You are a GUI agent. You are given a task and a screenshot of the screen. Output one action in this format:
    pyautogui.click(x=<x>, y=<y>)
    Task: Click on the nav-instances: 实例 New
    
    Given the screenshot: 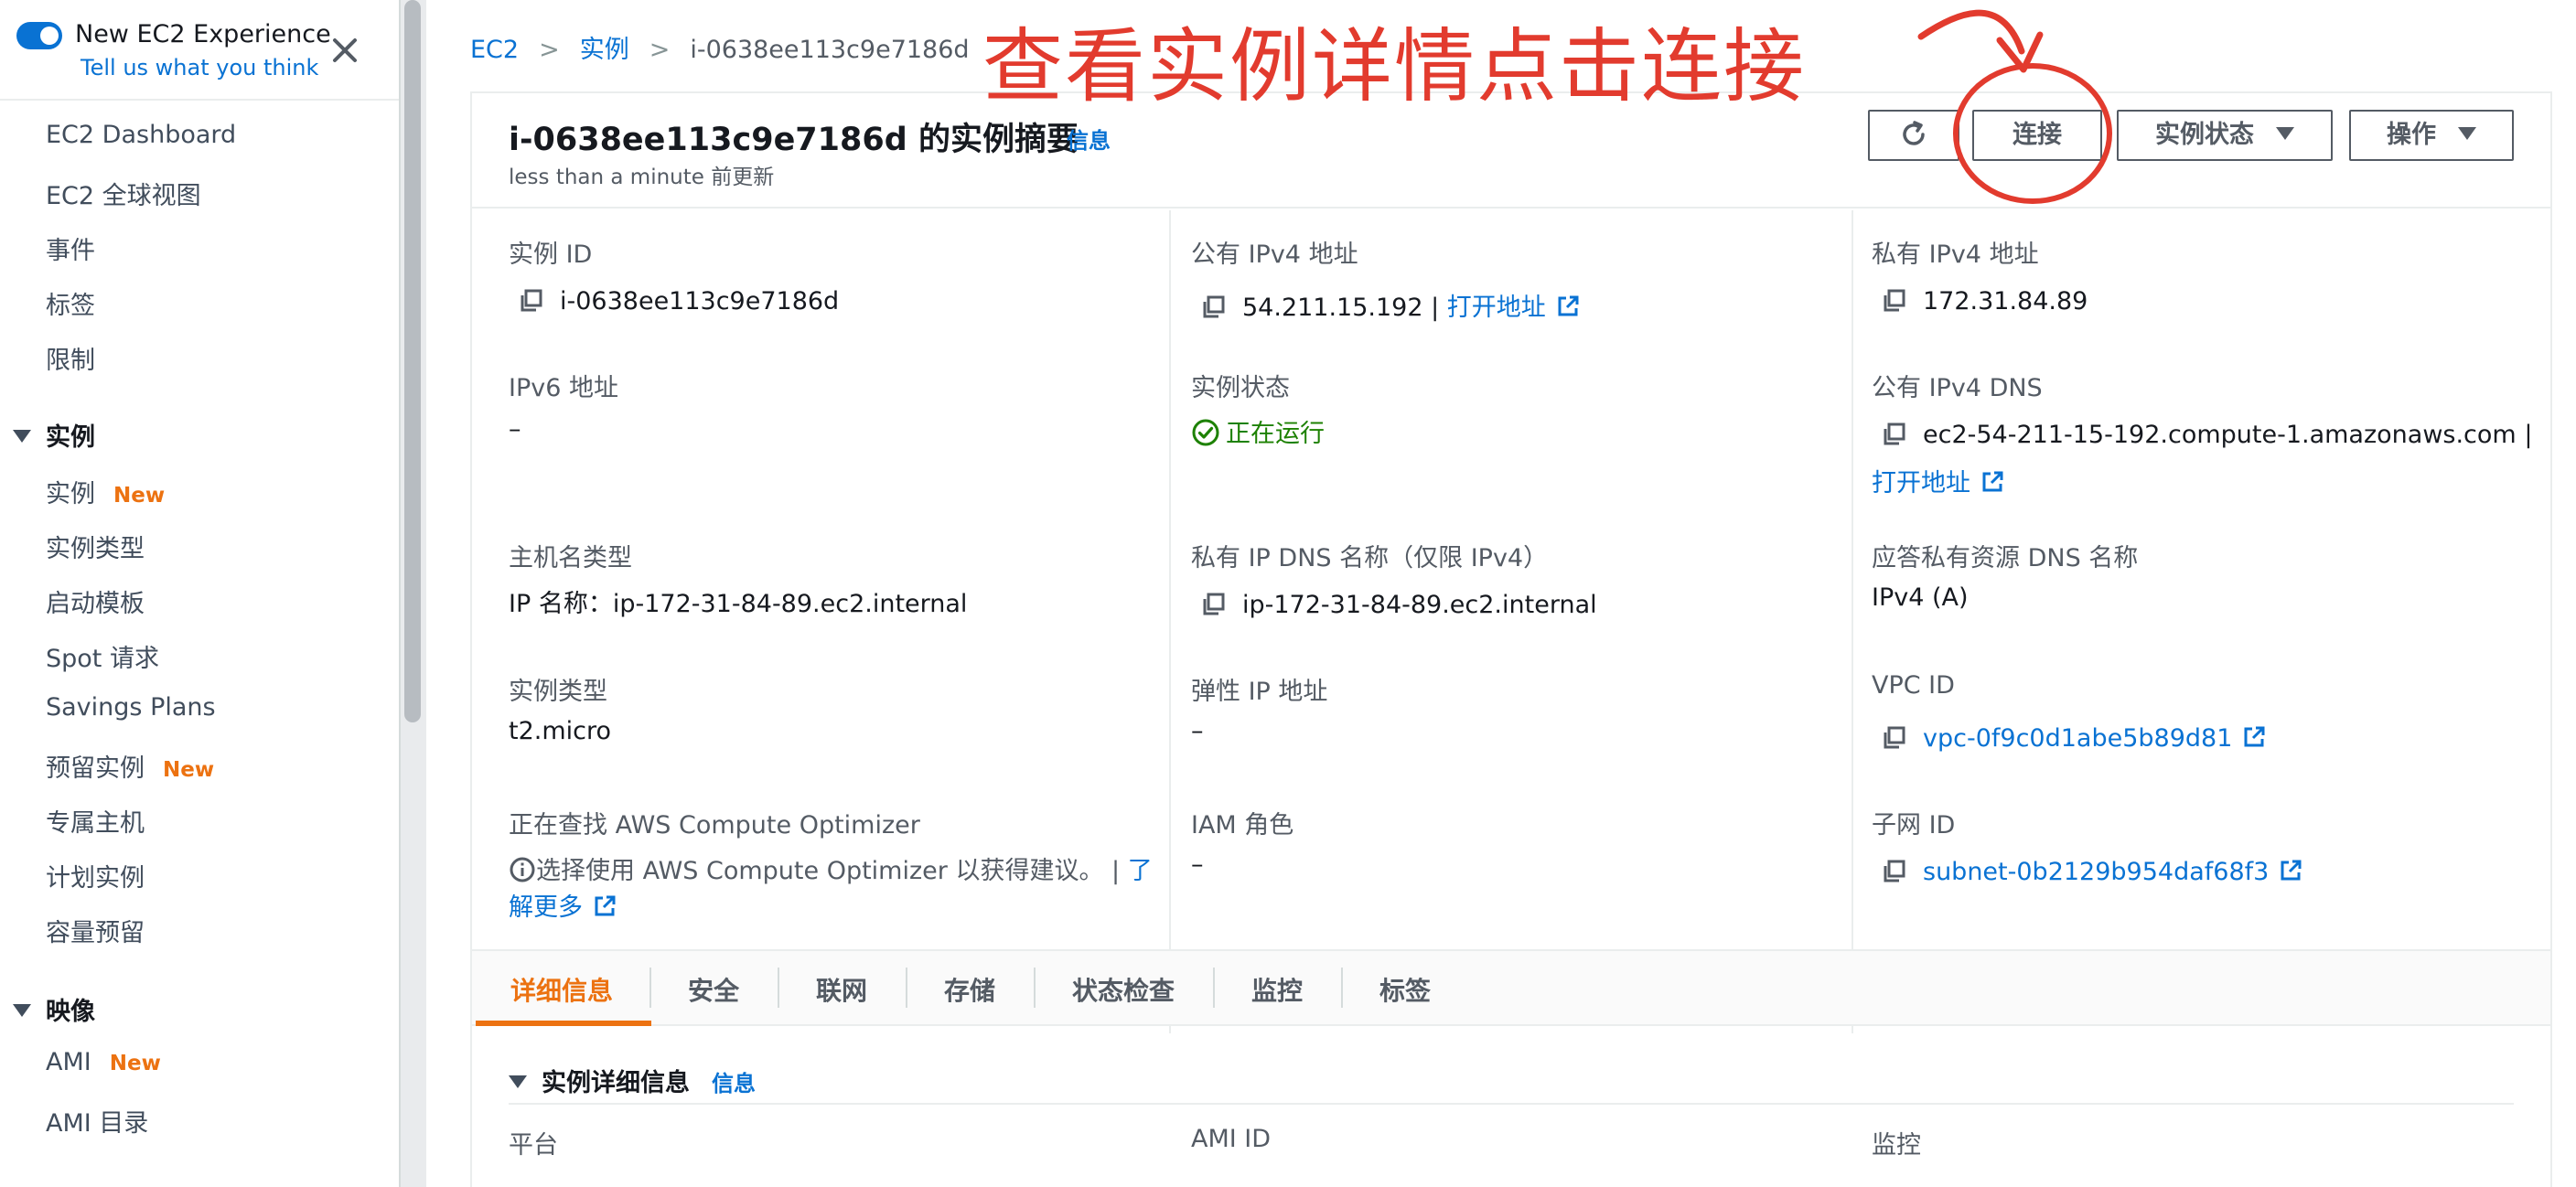 What is the action you would take?
    pyautogui.click(x=105, y=491)
    